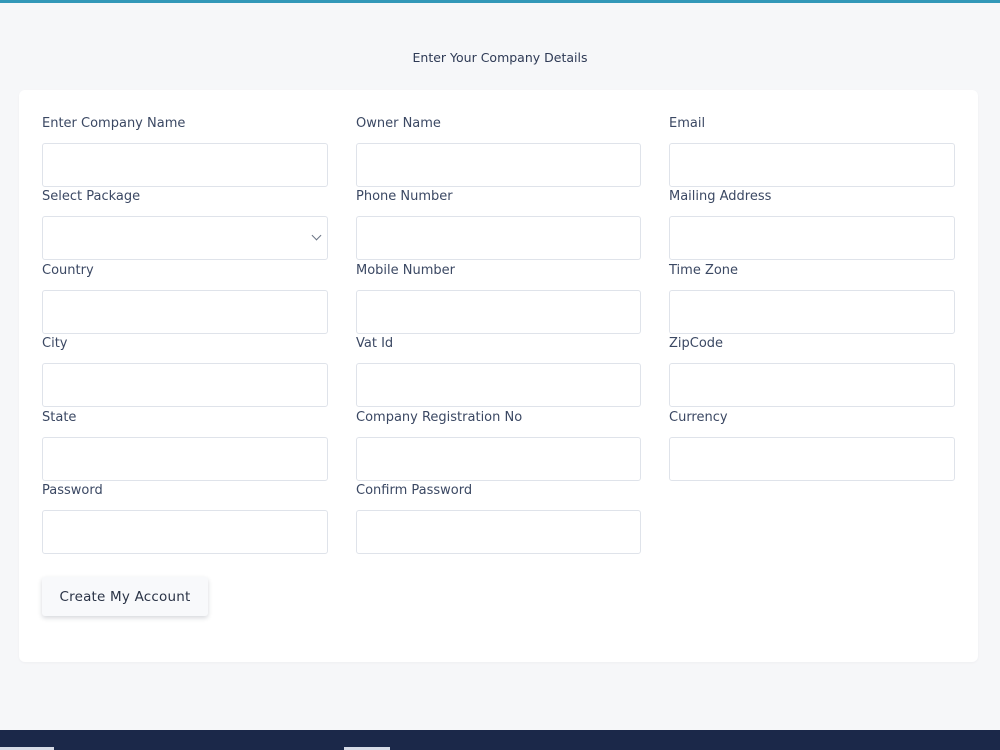 This screenshot has height=750, width=1000. I want to click on city-input, so click(185, 385).